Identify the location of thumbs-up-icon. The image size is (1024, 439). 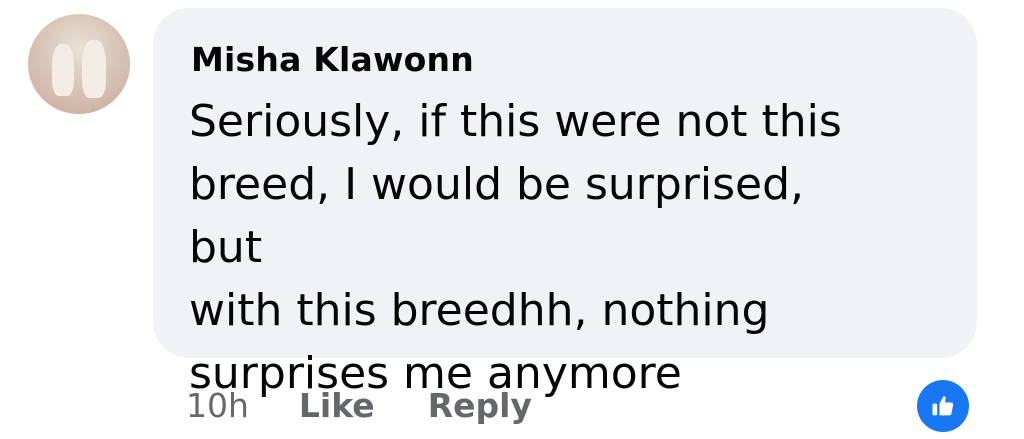
(943, 406).